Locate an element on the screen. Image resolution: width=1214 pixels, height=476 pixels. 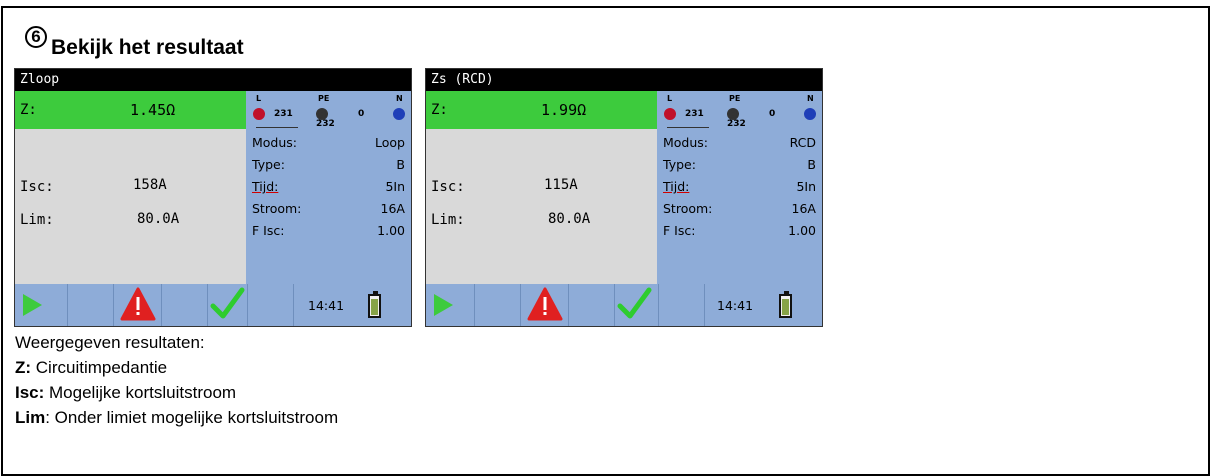
z-result-row: Z: 1.45Ω is located at coordinates (130, 110).